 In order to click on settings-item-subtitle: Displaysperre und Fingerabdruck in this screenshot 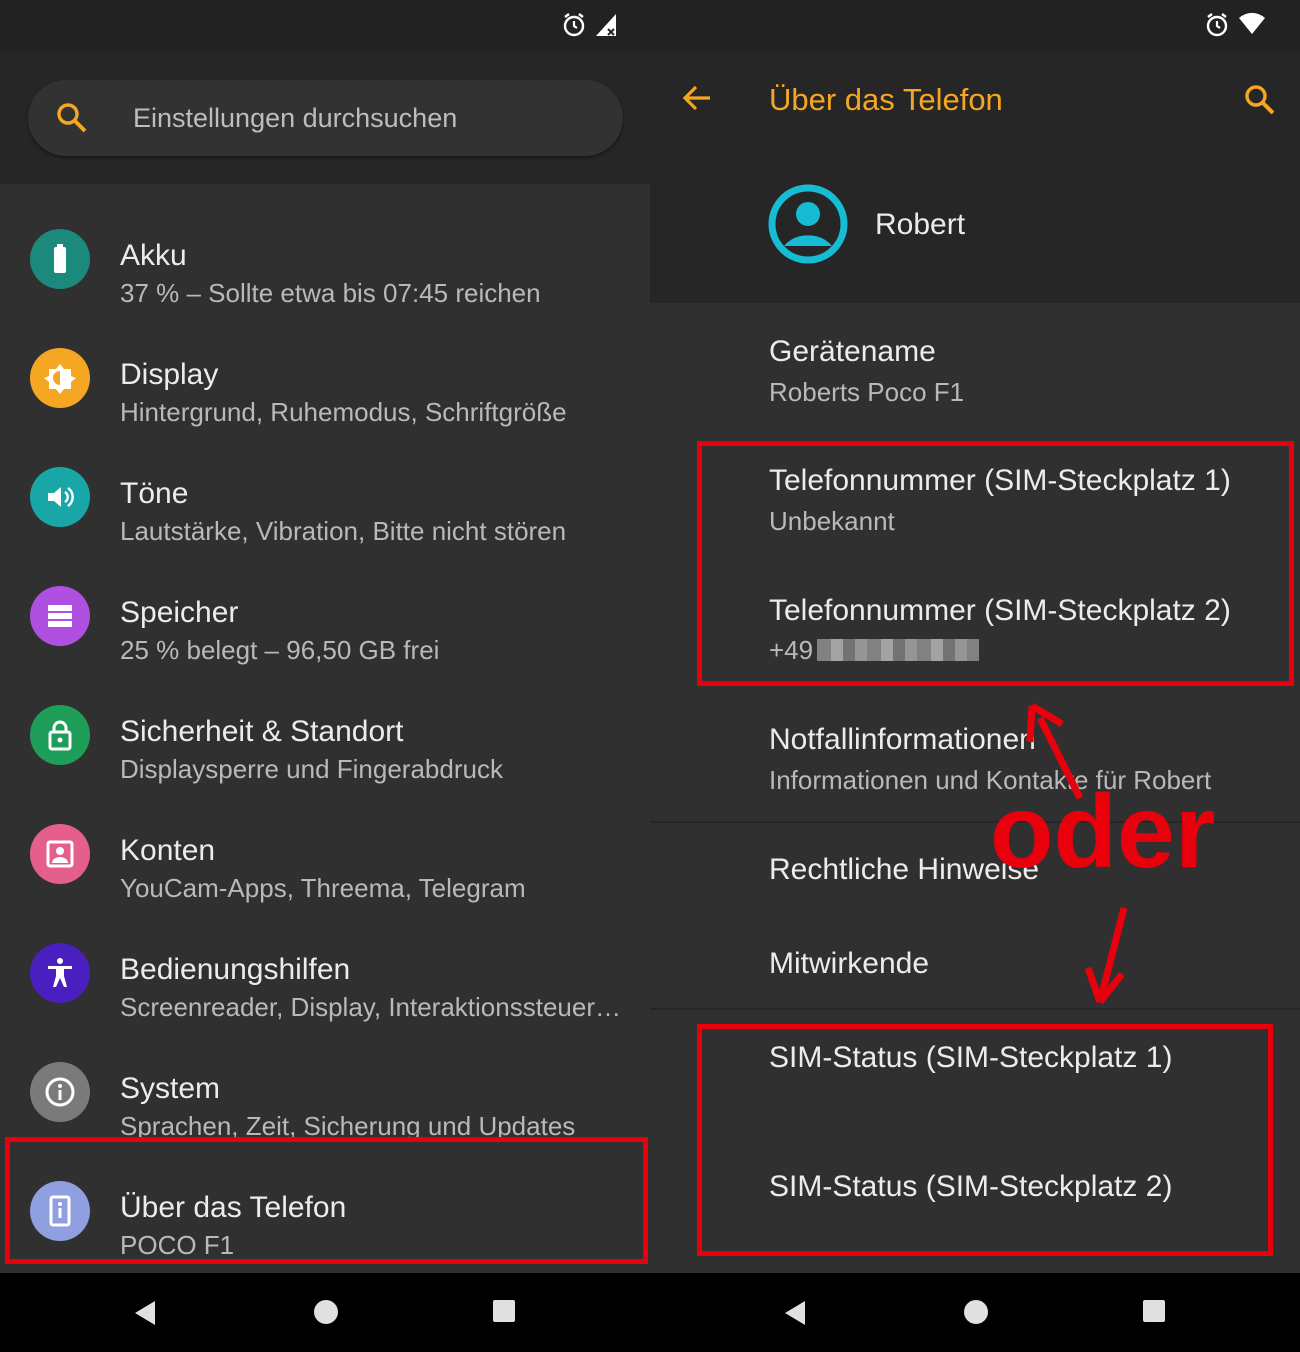, I will do `click(311, 769)`.